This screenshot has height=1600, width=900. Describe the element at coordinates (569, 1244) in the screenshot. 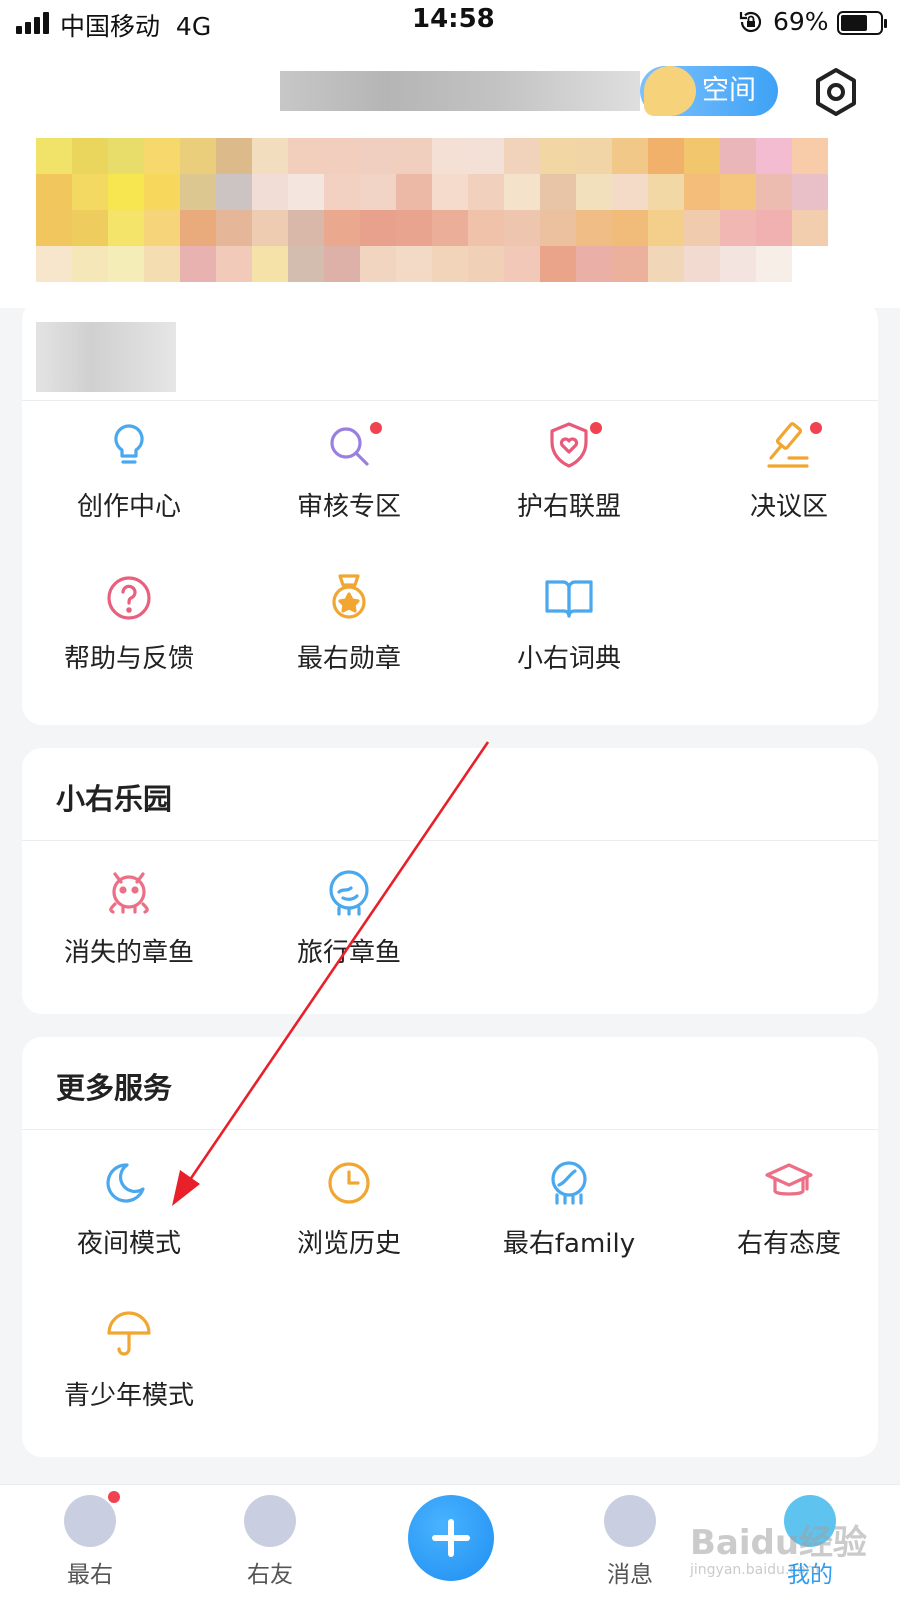

I see `grid-item-label: 最右family` at that location.